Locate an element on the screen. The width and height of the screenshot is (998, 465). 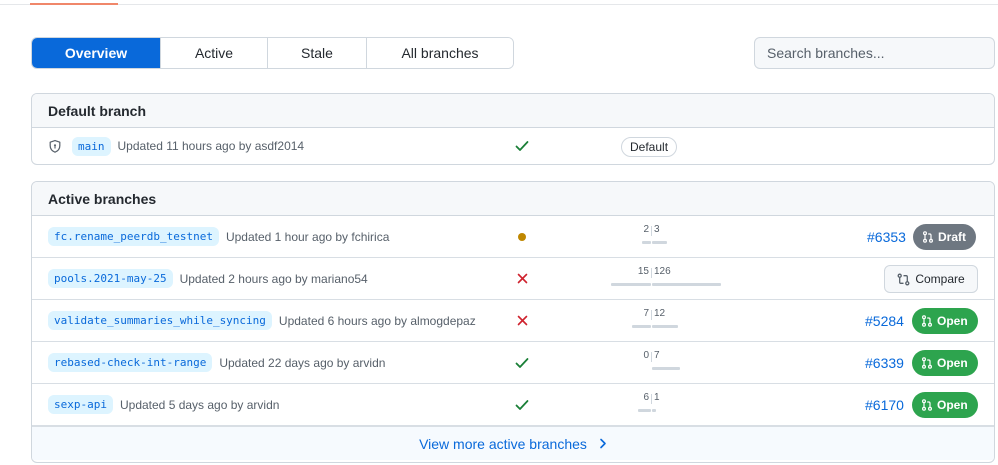
behind-count: 7 is located at coordinates (646, 313).